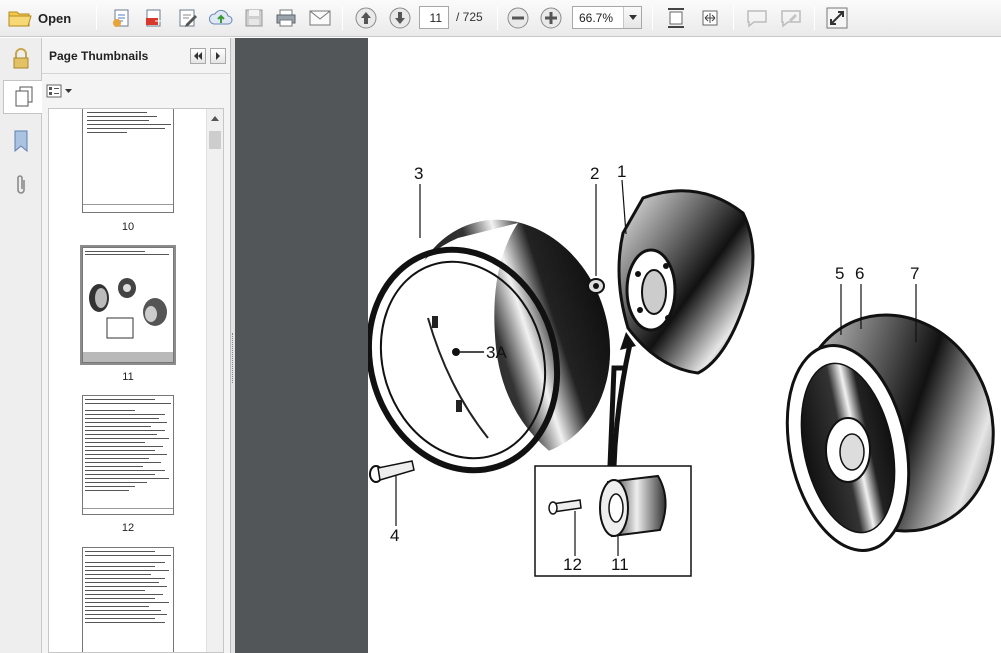 The image size is (1001, 653). I want to click on callout-7: 7, so click(914, 273).